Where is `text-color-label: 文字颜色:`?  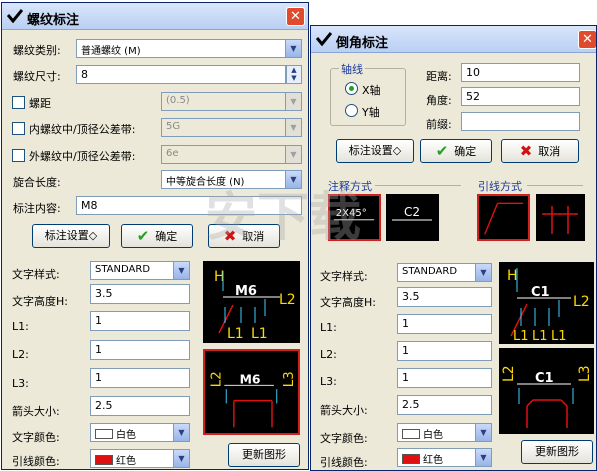
text-color-label: 文字颜色: is located at coordinates (344, 438).